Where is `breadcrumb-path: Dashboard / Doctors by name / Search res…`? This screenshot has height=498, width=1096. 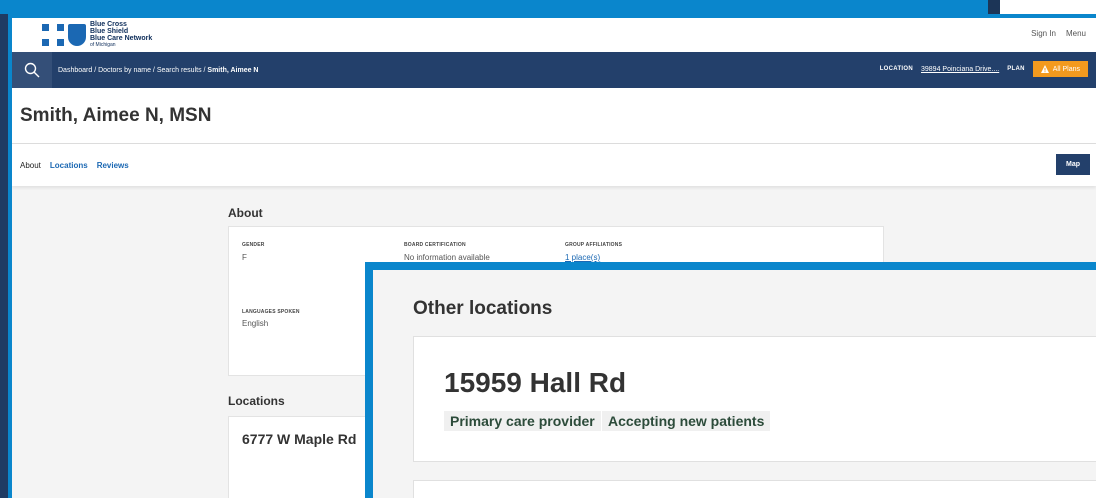
breadcrumb-path: Dashboard / Doctors by name / Search res… is located at coordinates (132, 70).